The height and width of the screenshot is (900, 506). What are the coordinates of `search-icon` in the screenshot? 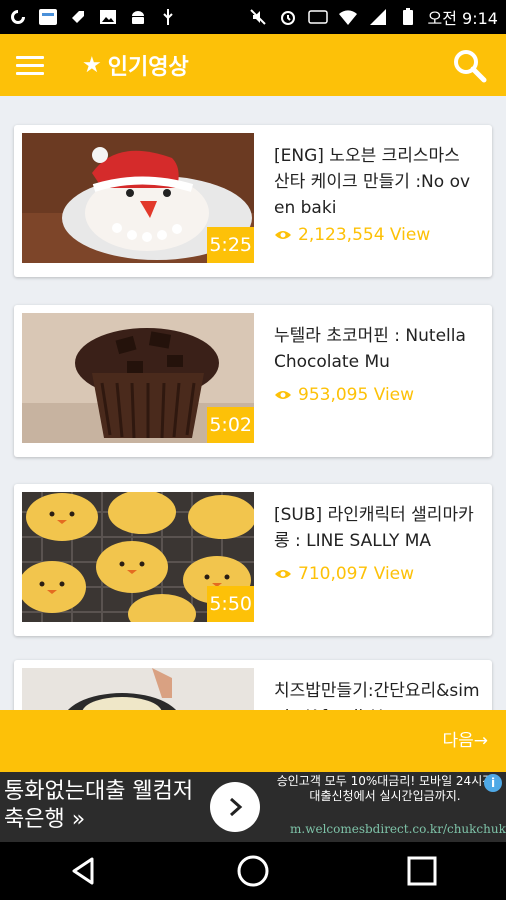 It's located at (470, 66).